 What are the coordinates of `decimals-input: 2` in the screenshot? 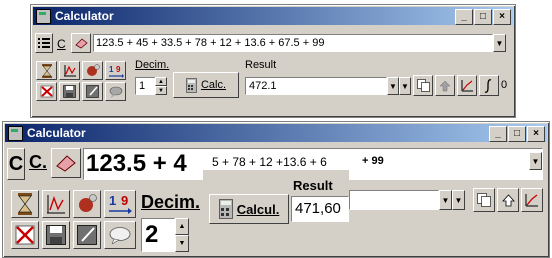 It's located at (158, 235).